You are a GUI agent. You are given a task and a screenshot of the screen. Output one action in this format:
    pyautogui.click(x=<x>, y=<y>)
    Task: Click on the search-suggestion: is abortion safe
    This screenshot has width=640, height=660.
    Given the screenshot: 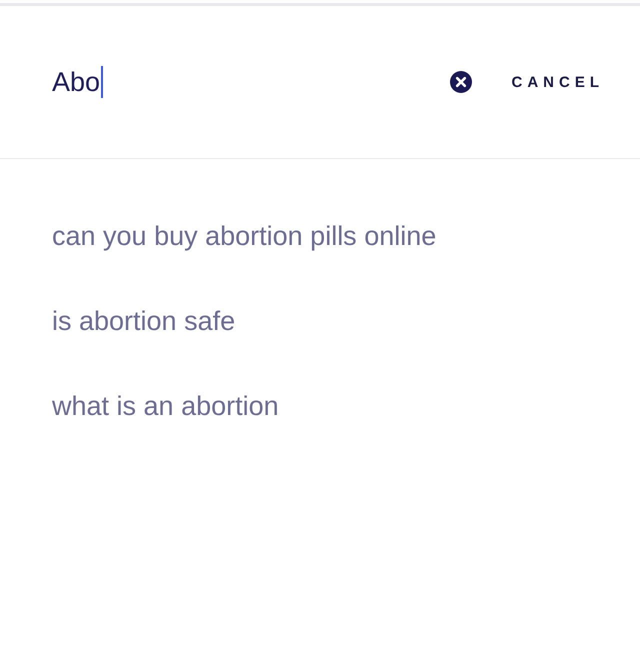 What is the action you would take?
    pyautogui.click(x=144, y=321)
    